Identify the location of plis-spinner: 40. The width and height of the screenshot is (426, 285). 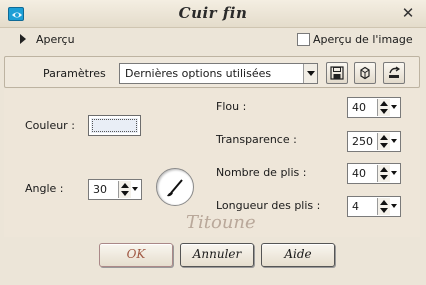
(374, 173).